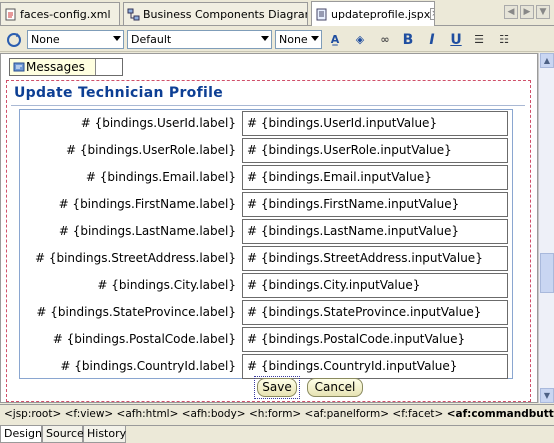 This screenshot has width=554, height=443. I want to click on font-combo: Default, so click(199, 39).